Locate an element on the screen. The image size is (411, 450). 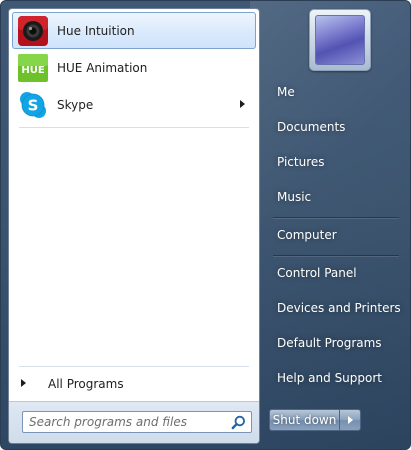
hue-animation-icon: HUE is located at coordinates (33, 68).